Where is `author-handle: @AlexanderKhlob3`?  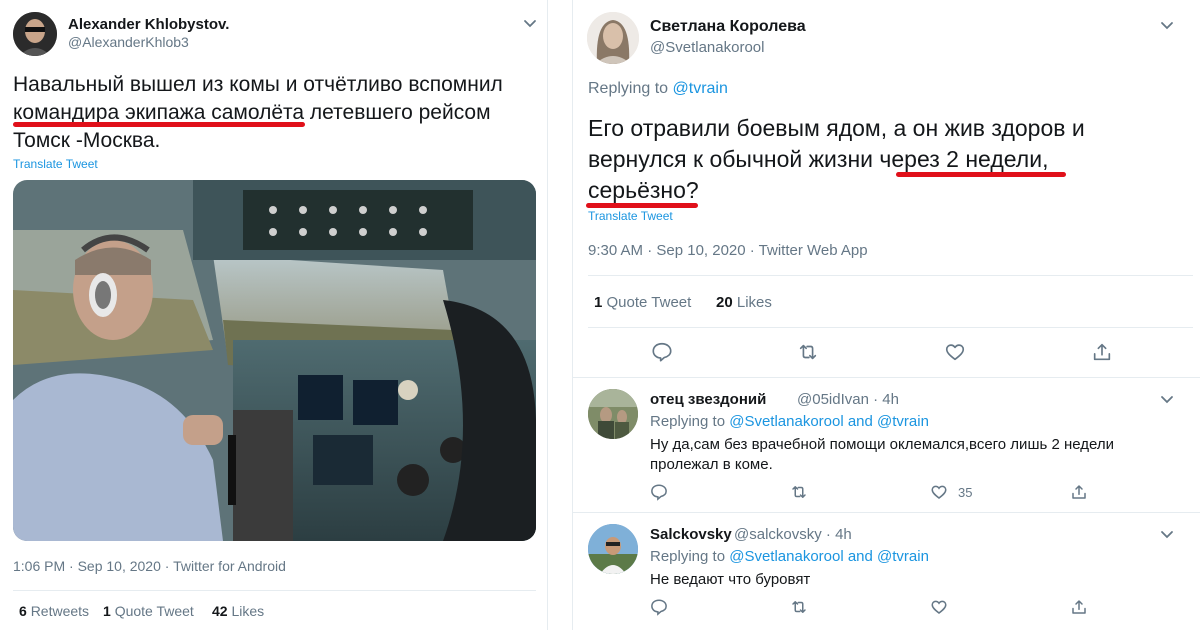
author-handle: @AlexanderKhlob3 is located at coordinates (128, 42).